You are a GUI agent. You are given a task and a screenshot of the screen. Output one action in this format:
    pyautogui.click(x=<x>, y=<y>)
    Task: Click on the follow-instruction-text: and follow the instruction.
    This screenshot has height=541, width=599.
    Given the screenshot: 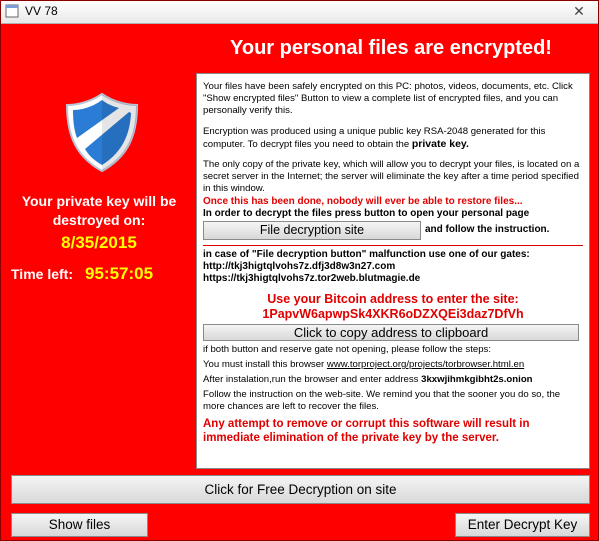 What is the action you would take?
    pyautogui.click(x=487, y=229)
    